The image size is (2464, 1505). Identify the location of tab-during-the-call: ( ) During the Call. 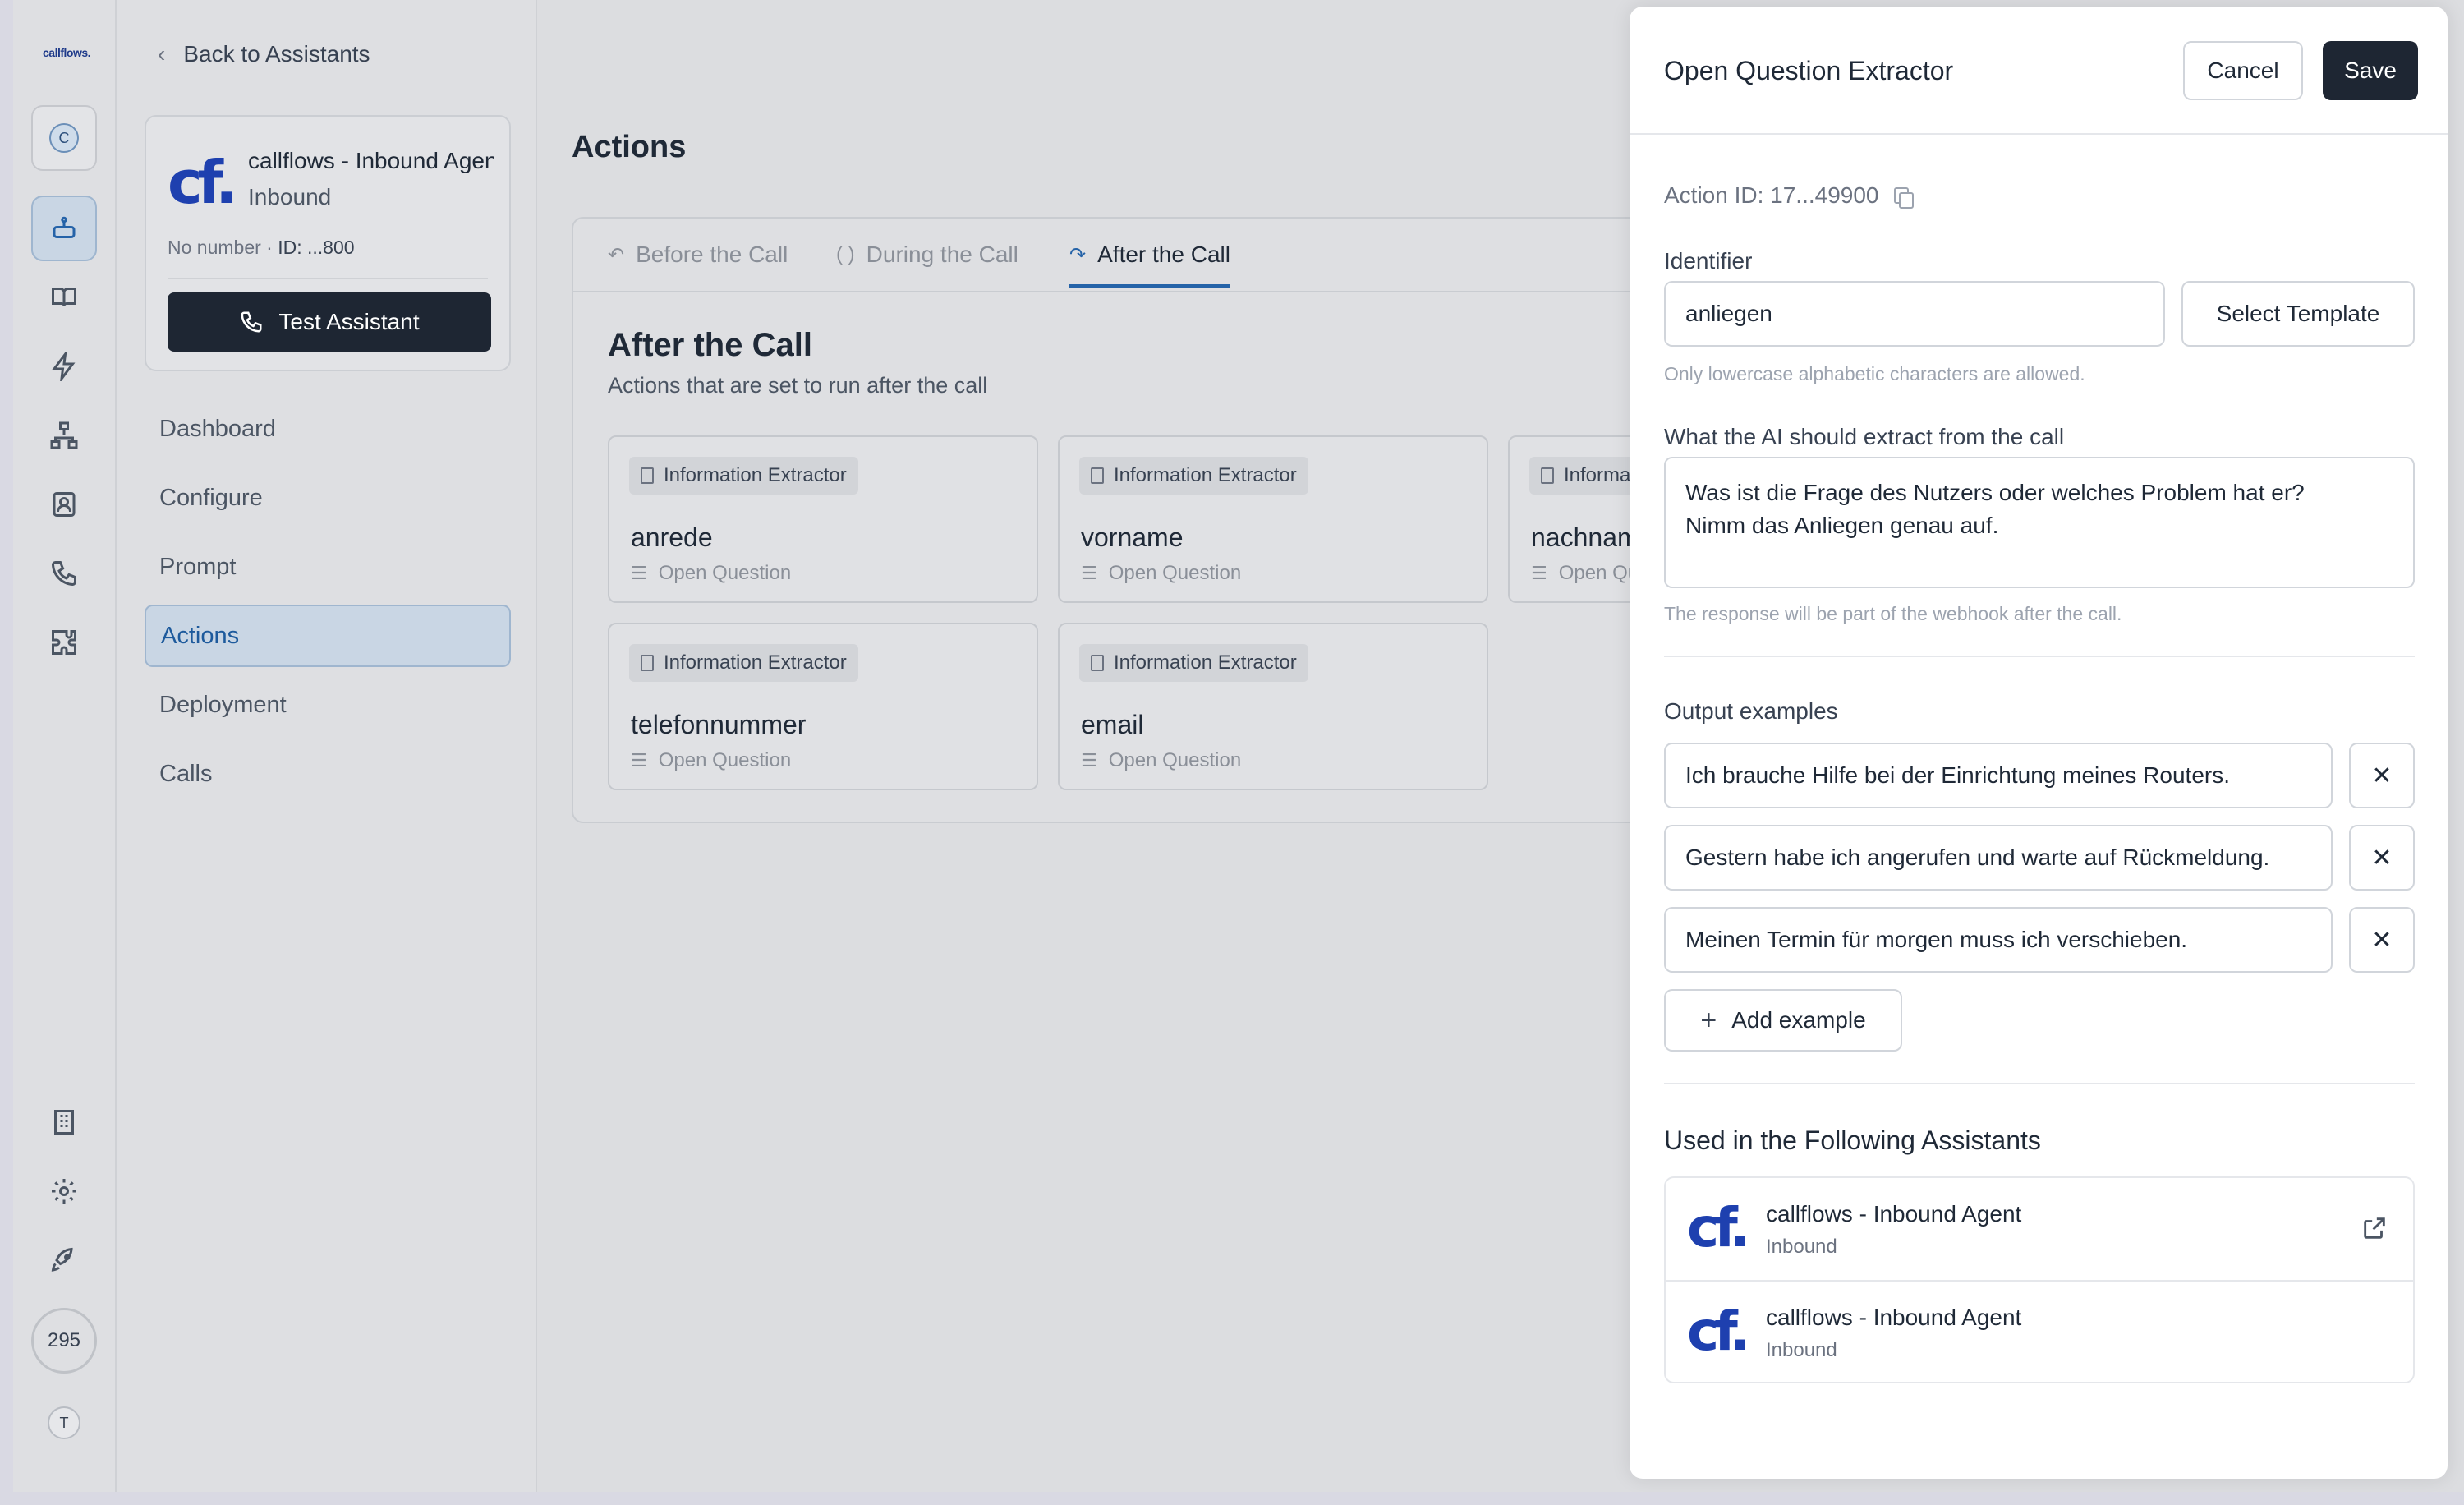
(927, 255).